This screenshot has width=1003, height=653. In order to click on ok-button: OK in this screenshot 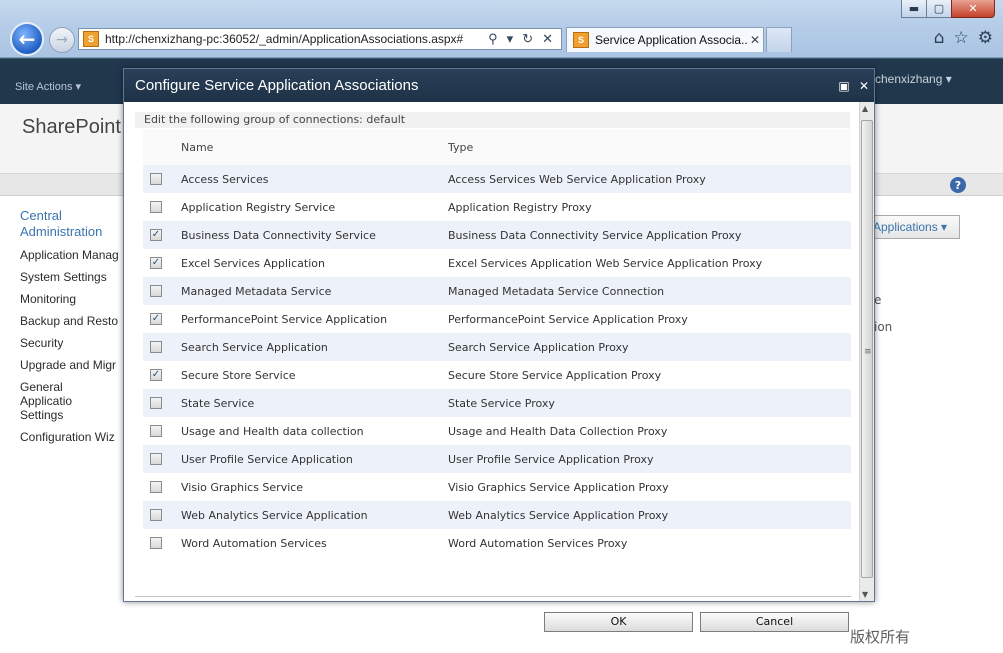, I will do `click(618, 622)`.